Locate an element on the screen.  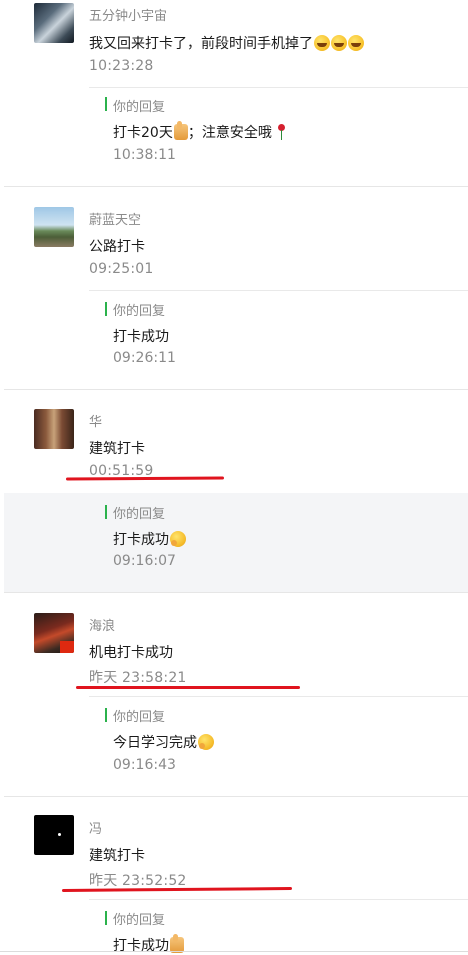
message-text: 机电打卡成功 is located at coordinates (131, 653).